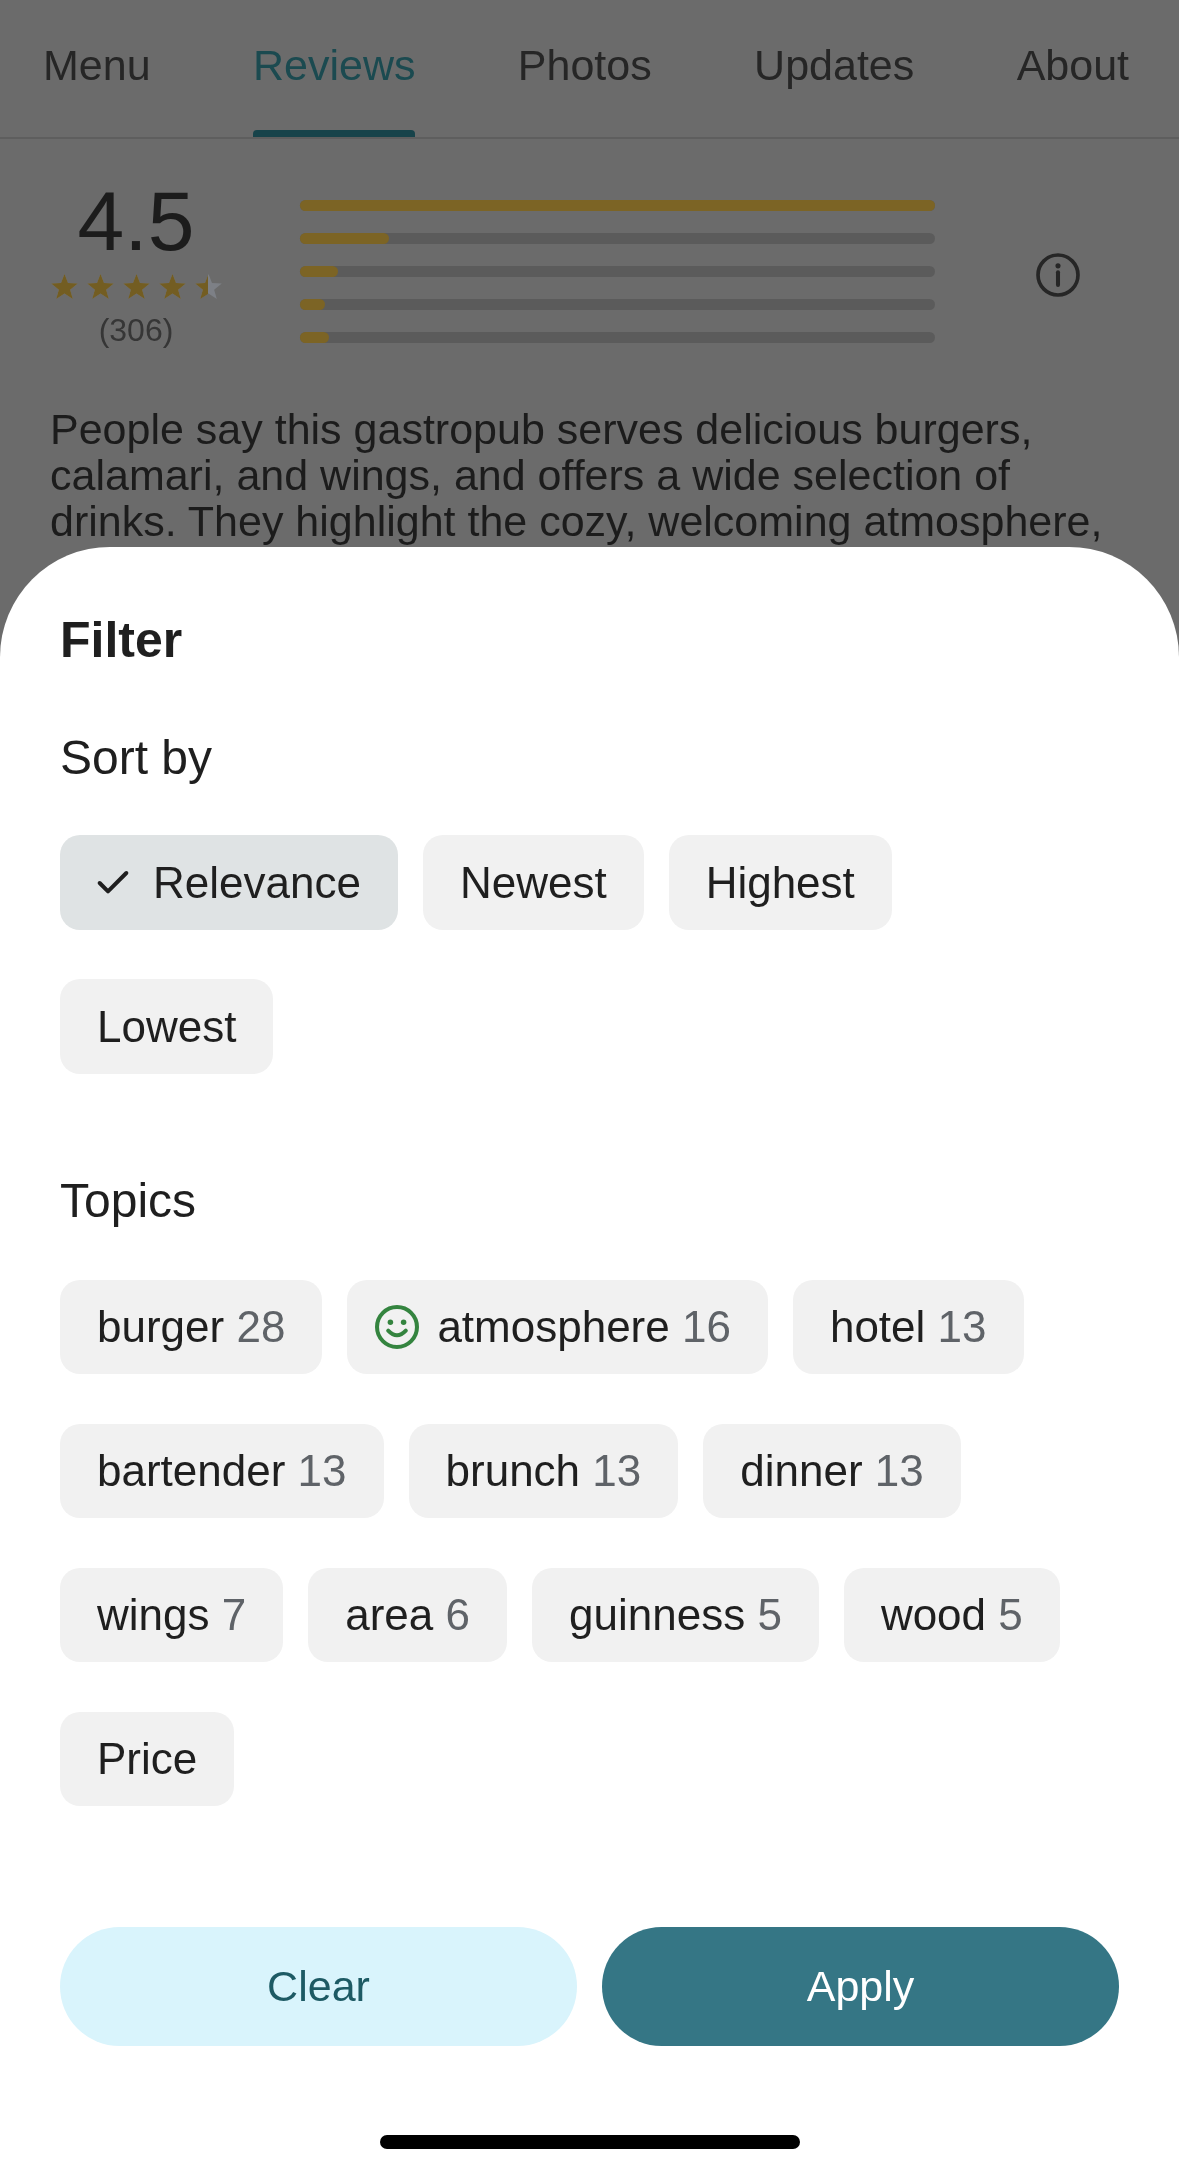 The width and height of the screenshot is (1179, 2173). Describe the element at coordinates (557, 1327) in the screenshot. I see `topic-chip: atmosphere 16` at that location.